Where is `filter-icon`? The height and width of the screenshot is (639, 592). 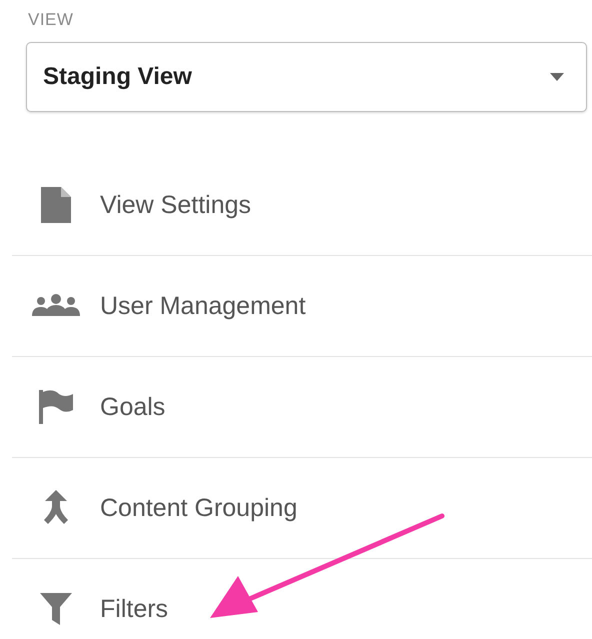
filter-icon is located at coordinates (56, 609).